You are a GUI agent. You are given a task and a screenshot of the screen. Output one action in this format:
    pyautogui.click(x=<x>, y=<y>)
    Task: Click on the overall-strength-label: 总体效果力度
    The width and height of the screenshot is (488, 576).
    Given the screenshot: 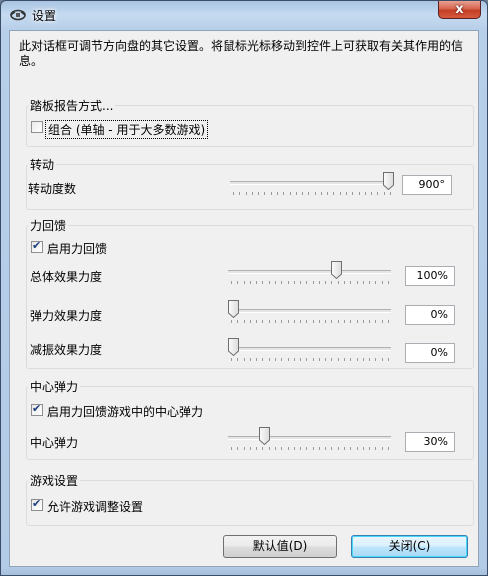 What is the action you would take?
    pyautogui.click(x=66, y=277)
    